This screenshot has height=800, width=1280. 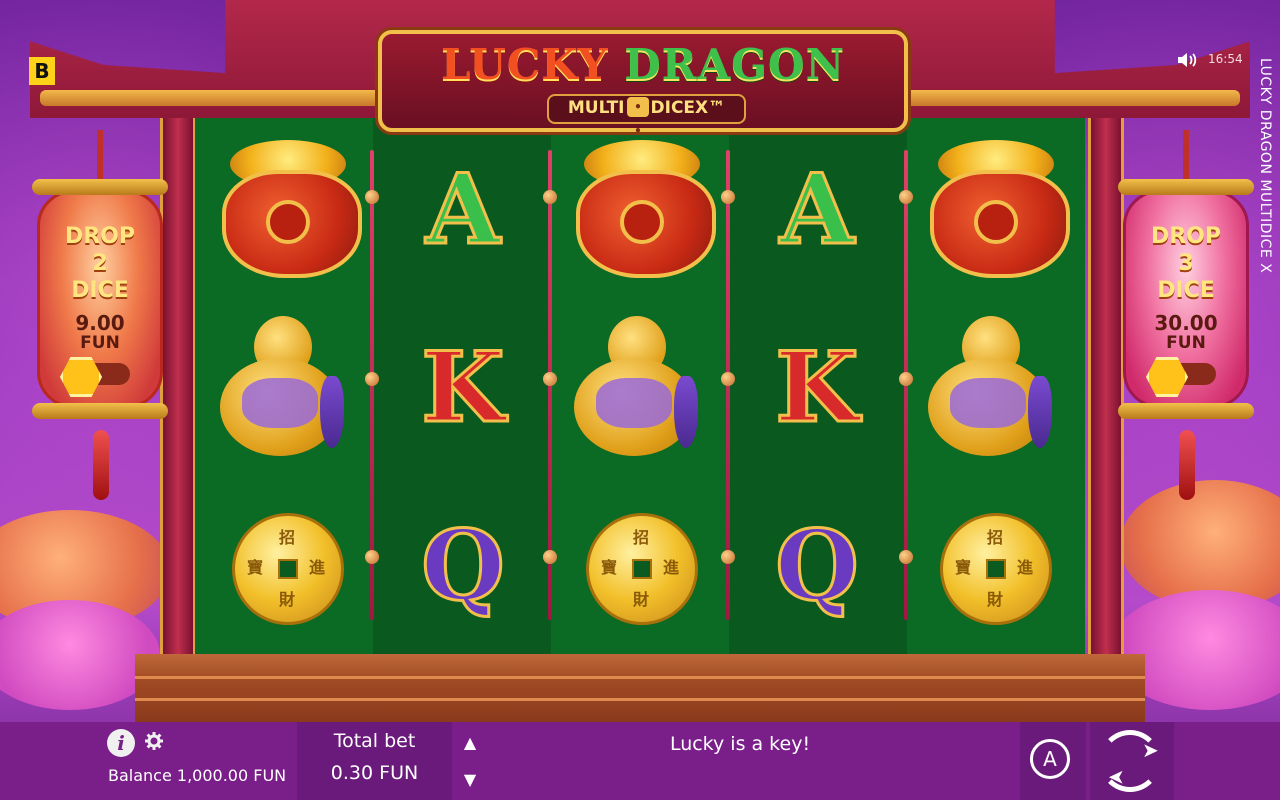 I want to click on total-bet-label: Total bet, so click(x=374, y=741).